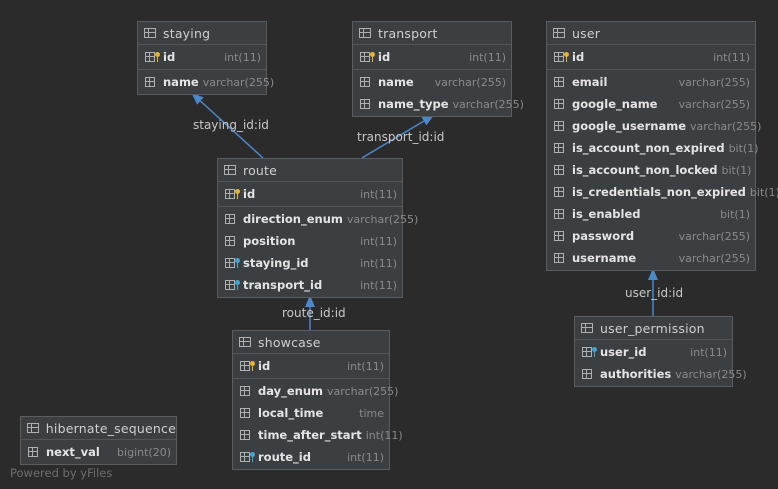 The width and height of the screenshot is (778, 489). I want to click on column-row: google_username varchar(255), so click(654, 126).